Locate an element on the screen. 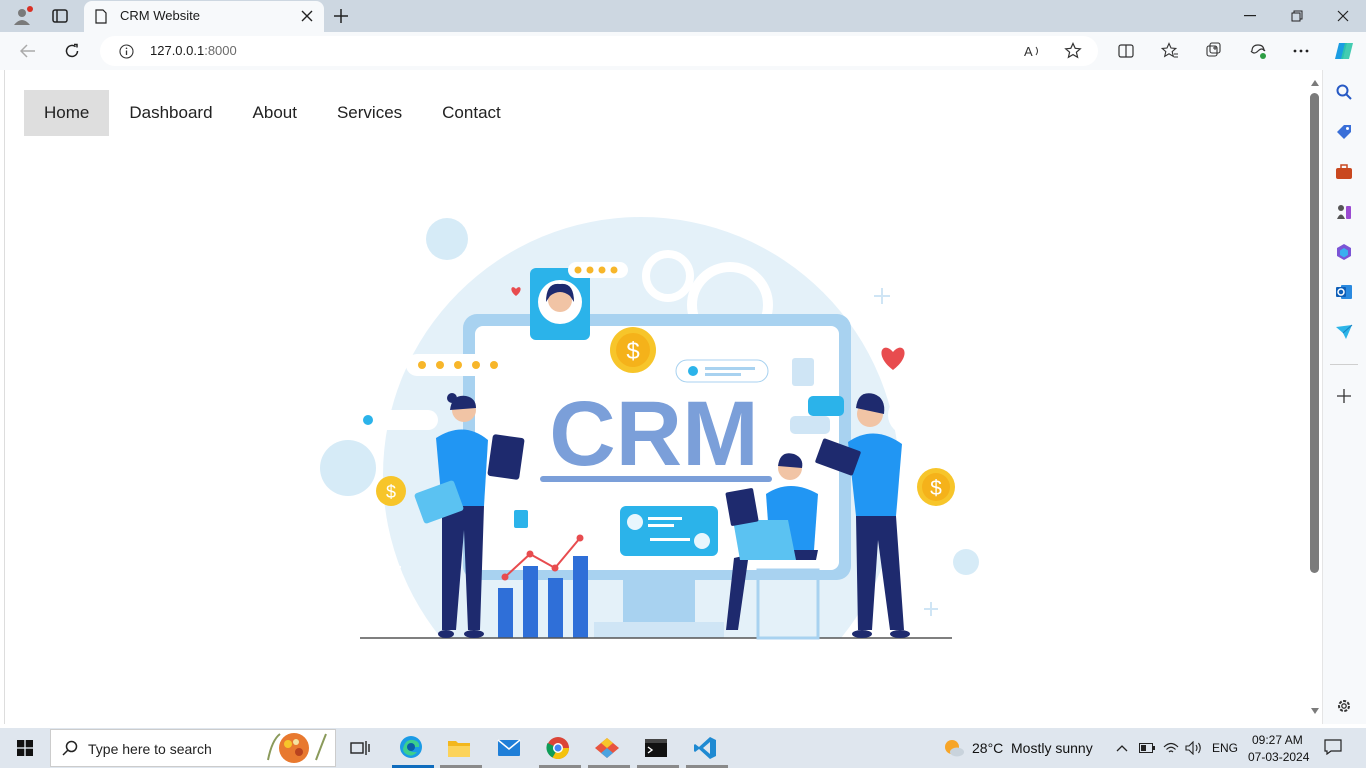 Image resolution: width=1366 pixels, height=768 pixels. collections-icon is located at coordinates (1214, 51).